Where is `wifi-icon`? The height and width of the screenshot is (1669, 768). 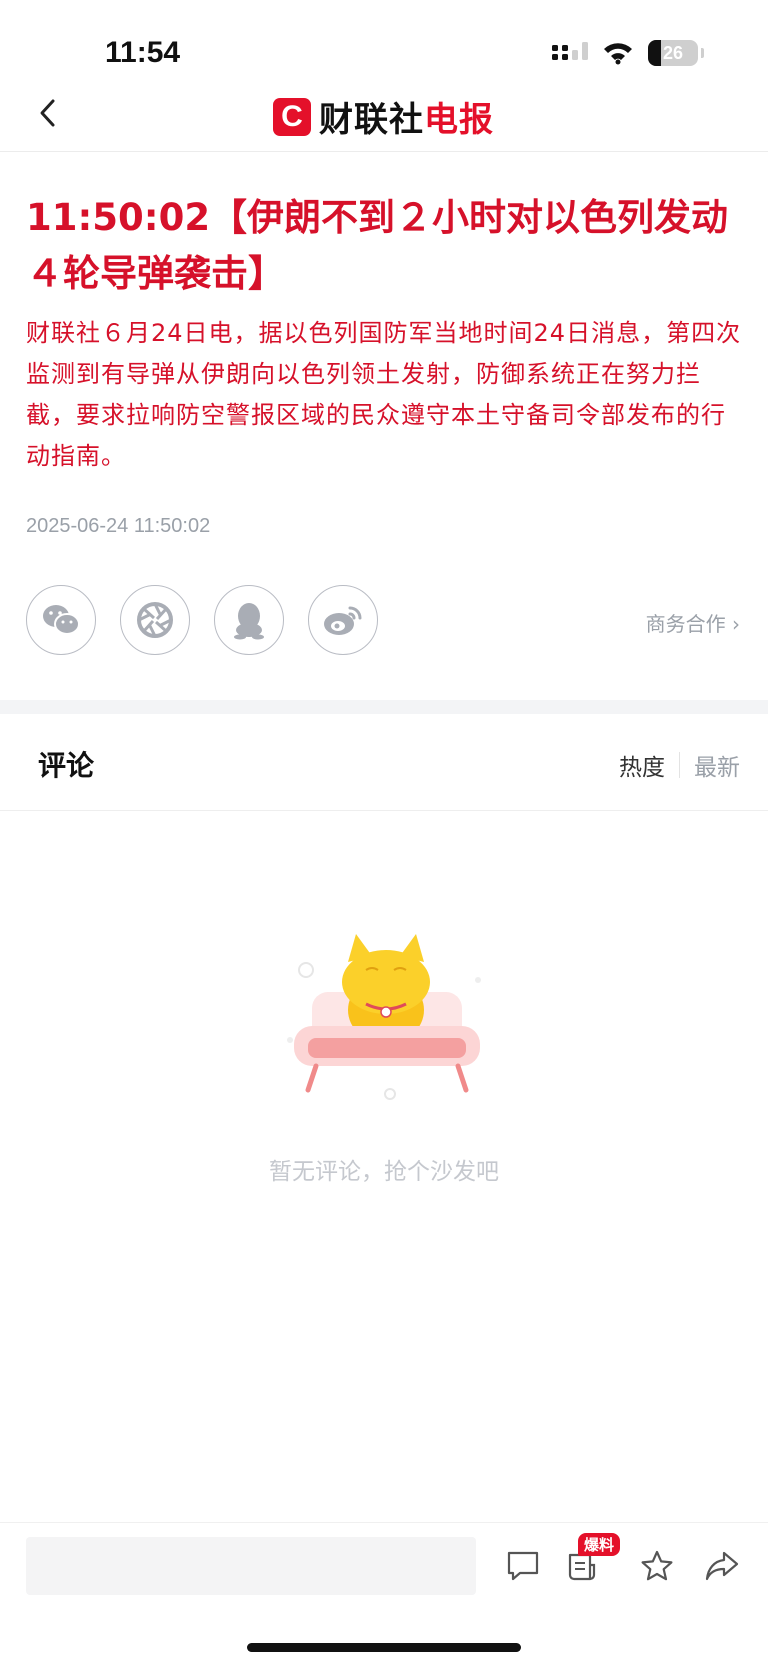
wifi-icon is located at coordinates (618, 54).